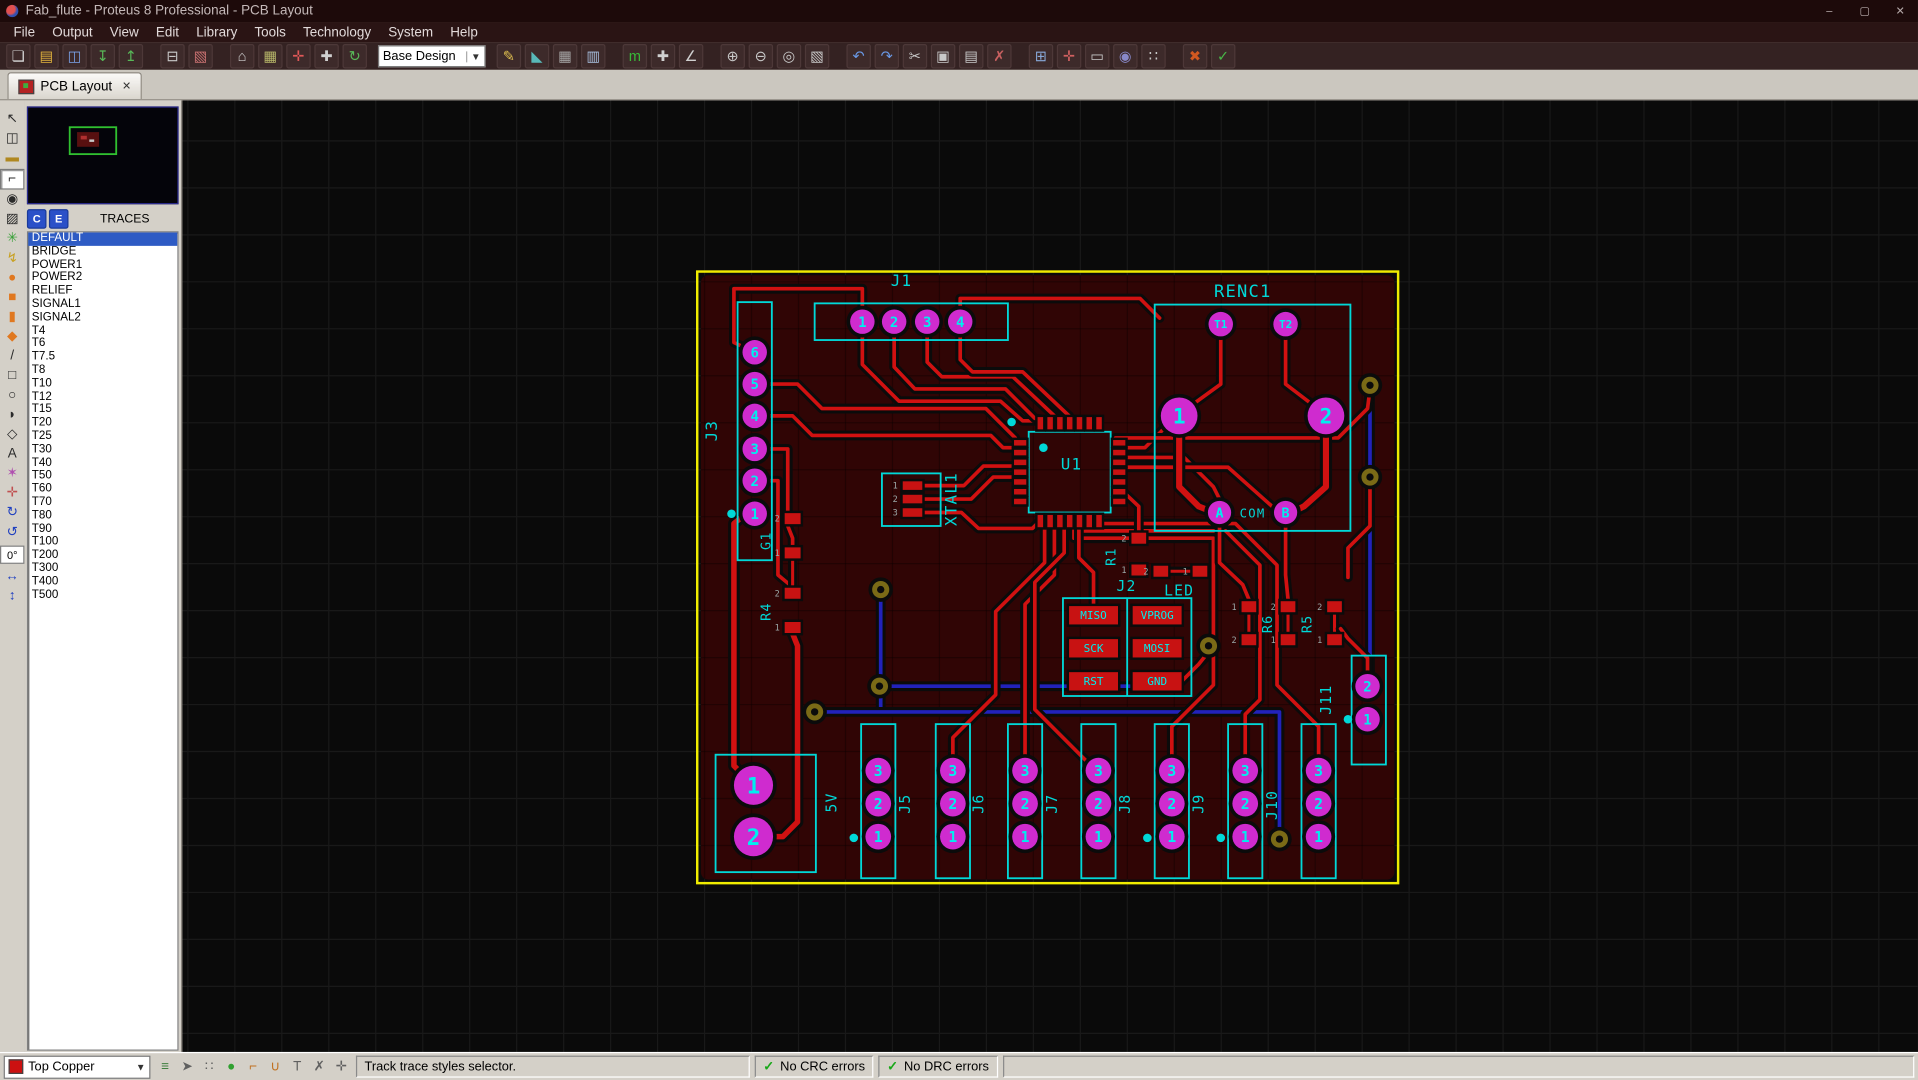 The height and width of the screenshot is (1080, 1918). What do you see at coordinates (1097, 56) in the screenshot?
I see `measure-icon: ▭` at bounding box center [1097, 56].